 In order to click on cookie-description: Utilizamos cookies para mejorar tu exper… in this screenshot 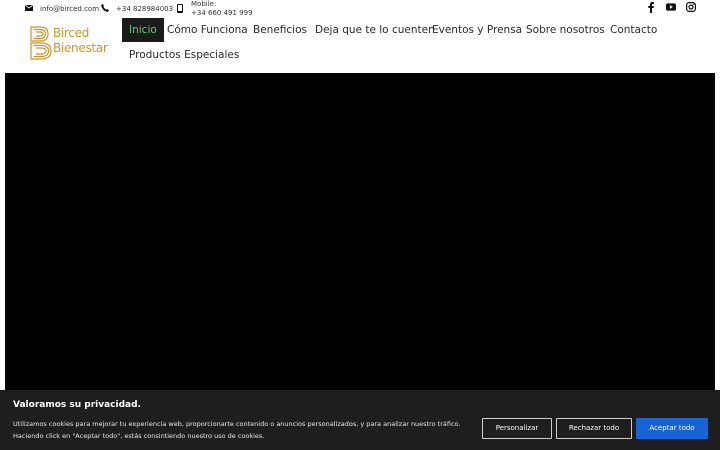, I will do `click(243, 430)`.